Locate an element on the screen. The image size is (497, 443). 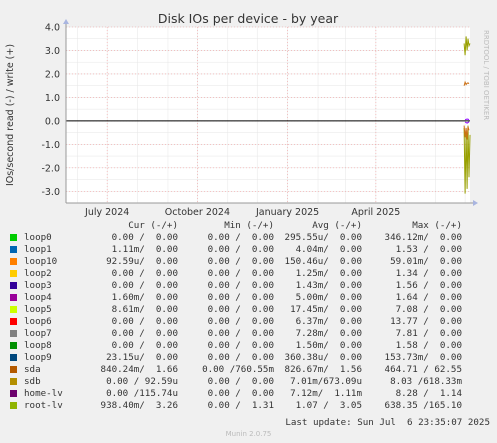
legend-max: 1.56 / 0.00 is located at coordinates (428, 285).